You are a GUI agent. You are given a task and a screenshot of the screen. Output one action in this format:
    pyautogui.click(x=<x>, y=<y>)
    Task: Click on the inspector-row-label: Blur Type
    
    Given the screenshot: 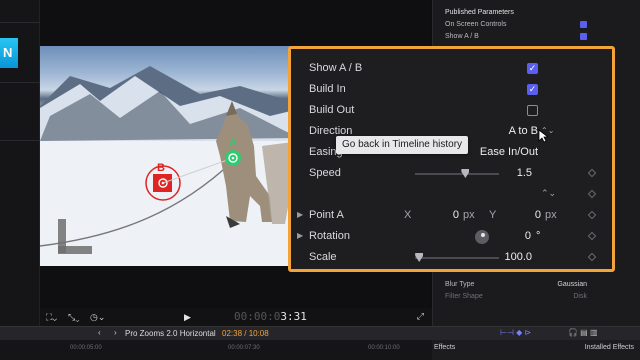 What is the action you would take?
    pyautogui.click(x=460, y=284)
    